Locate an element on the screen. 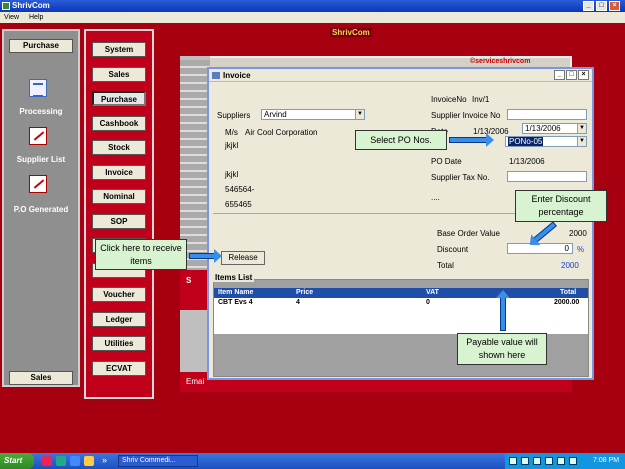 The width and height of the screenshot is (625, 469). module-ecvat-button: ECVAT is located at coordinates (119, 368).